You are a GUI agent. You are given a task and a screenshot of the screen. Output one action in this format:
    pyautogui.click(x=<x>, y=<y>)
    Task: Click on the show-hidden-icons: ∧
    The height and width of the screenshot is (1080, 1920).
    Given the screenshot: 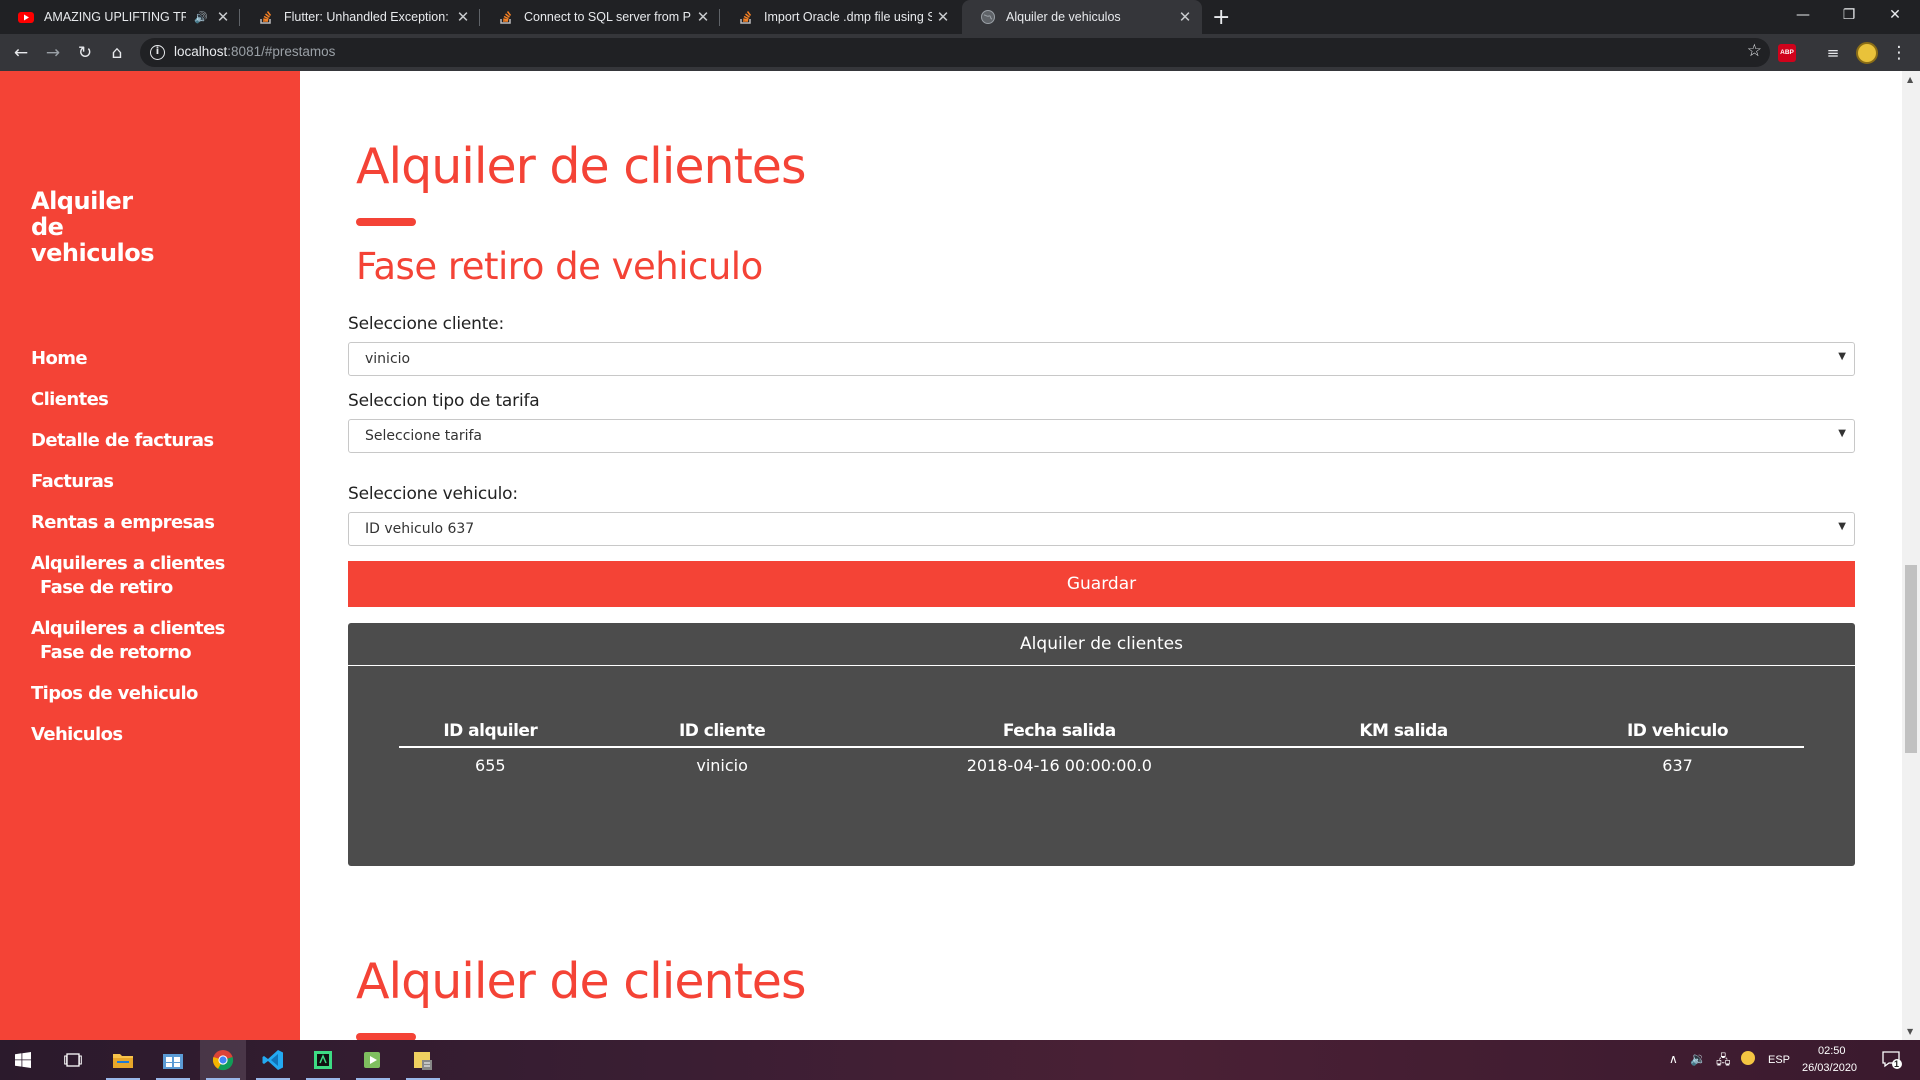 What is the action you would take?
    pyautogui.click(x=1673, y=1059)
    